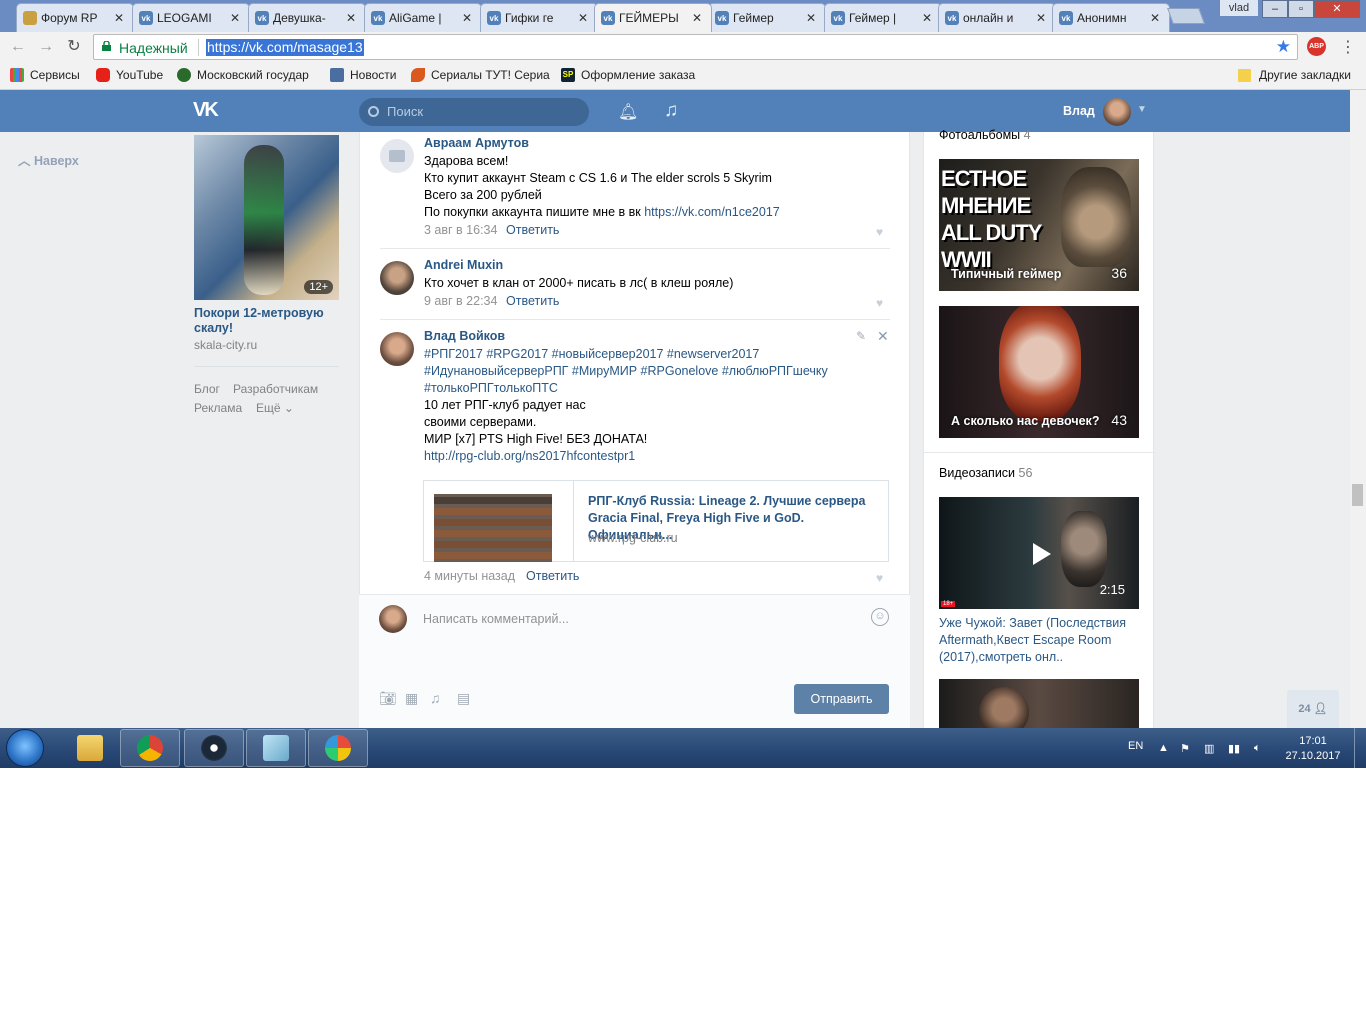 This screenshot has height=1036, width=1366. What do you see at coordinates (1039, 708) in the screenshot?
I see `video-thumbnail` at bounding box center [1039, 708].